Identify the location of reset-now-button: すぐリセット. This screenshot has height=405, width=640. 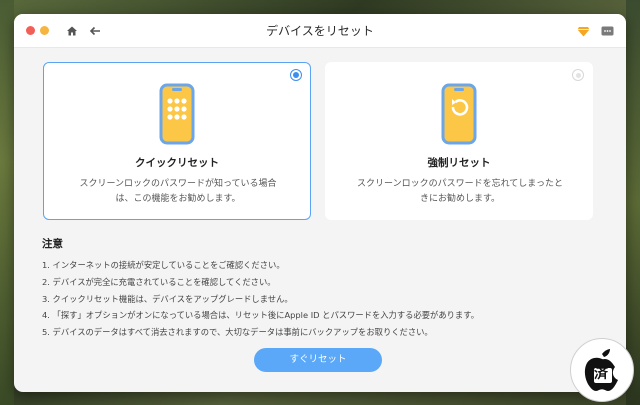
(318, 360).